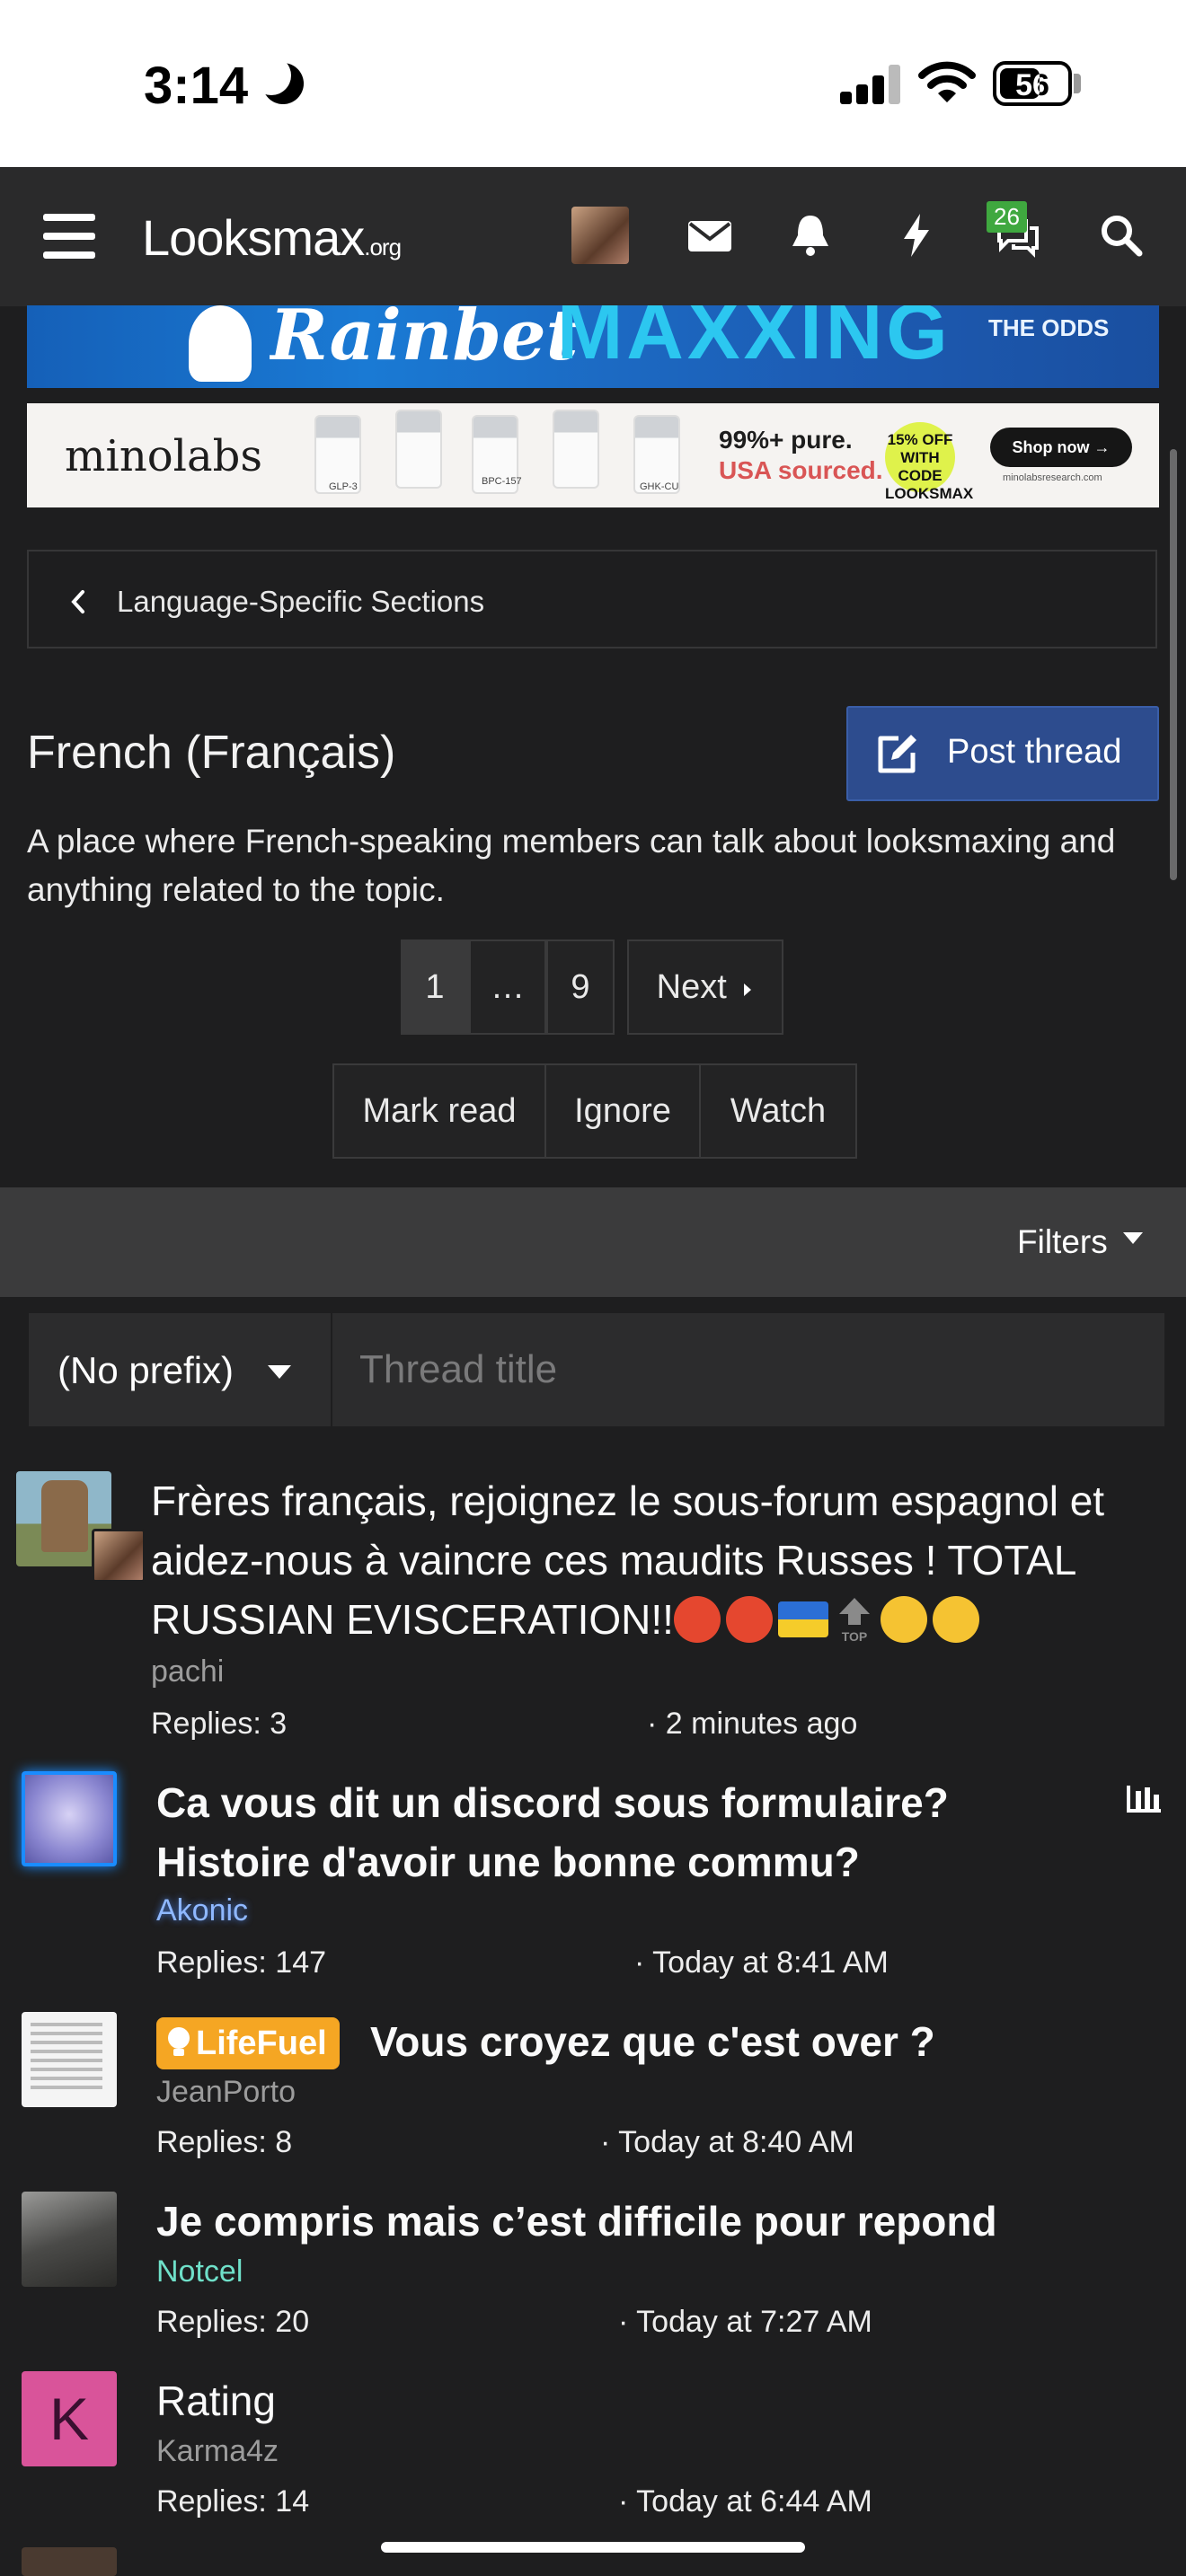 Image resolution: width=1186 pixels, height=2576 pixels. I want to click on lifefuel-prefix-badge: LifeFuel, so click(248, 2043).